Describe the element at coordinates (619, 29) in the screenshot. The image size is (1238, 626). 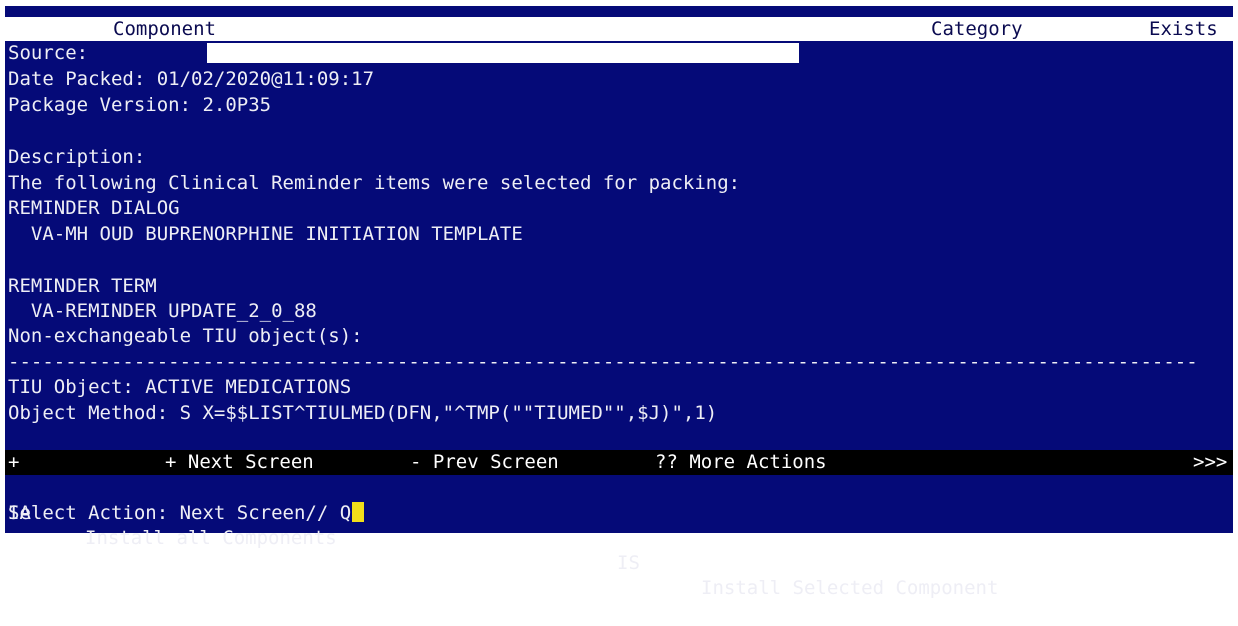
I see `column-header-bar: Component Category Exists` at that location.